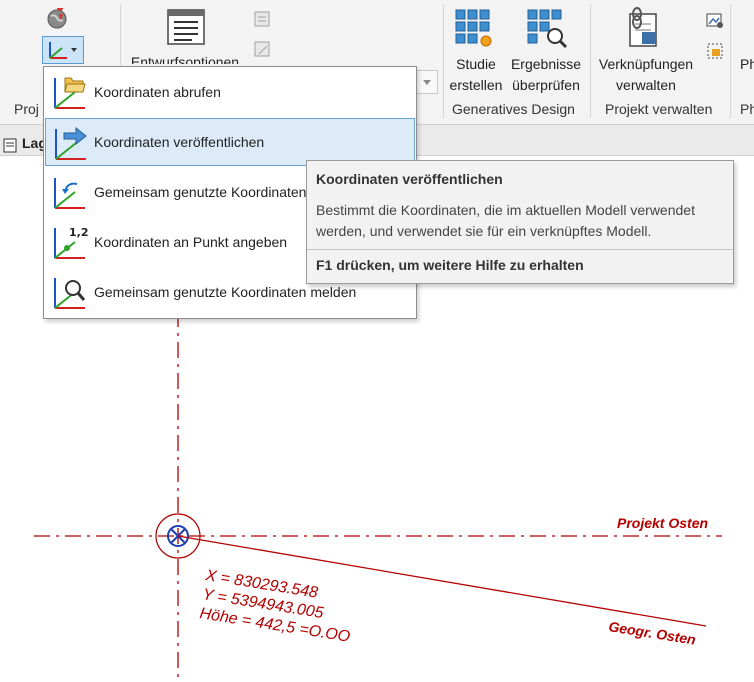 The width and height of the screenshot is (754, 682). I want to click on report-coordinates-icon, so click(70, 293).